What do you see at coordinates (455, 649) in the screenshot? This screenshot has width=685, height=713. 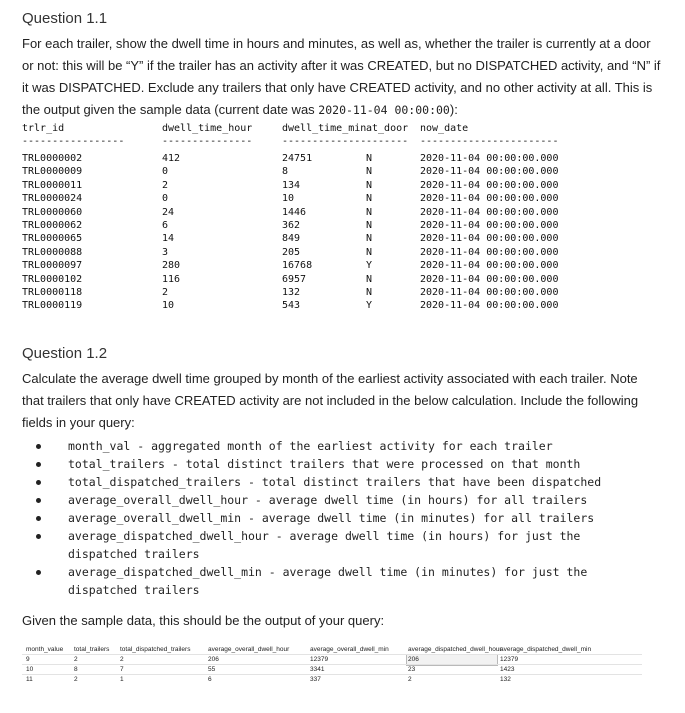 I see `grid-cell-average-dispatched-dwell-hour: average_dispatched_dwell_hour` at bounding box center [455, 649].